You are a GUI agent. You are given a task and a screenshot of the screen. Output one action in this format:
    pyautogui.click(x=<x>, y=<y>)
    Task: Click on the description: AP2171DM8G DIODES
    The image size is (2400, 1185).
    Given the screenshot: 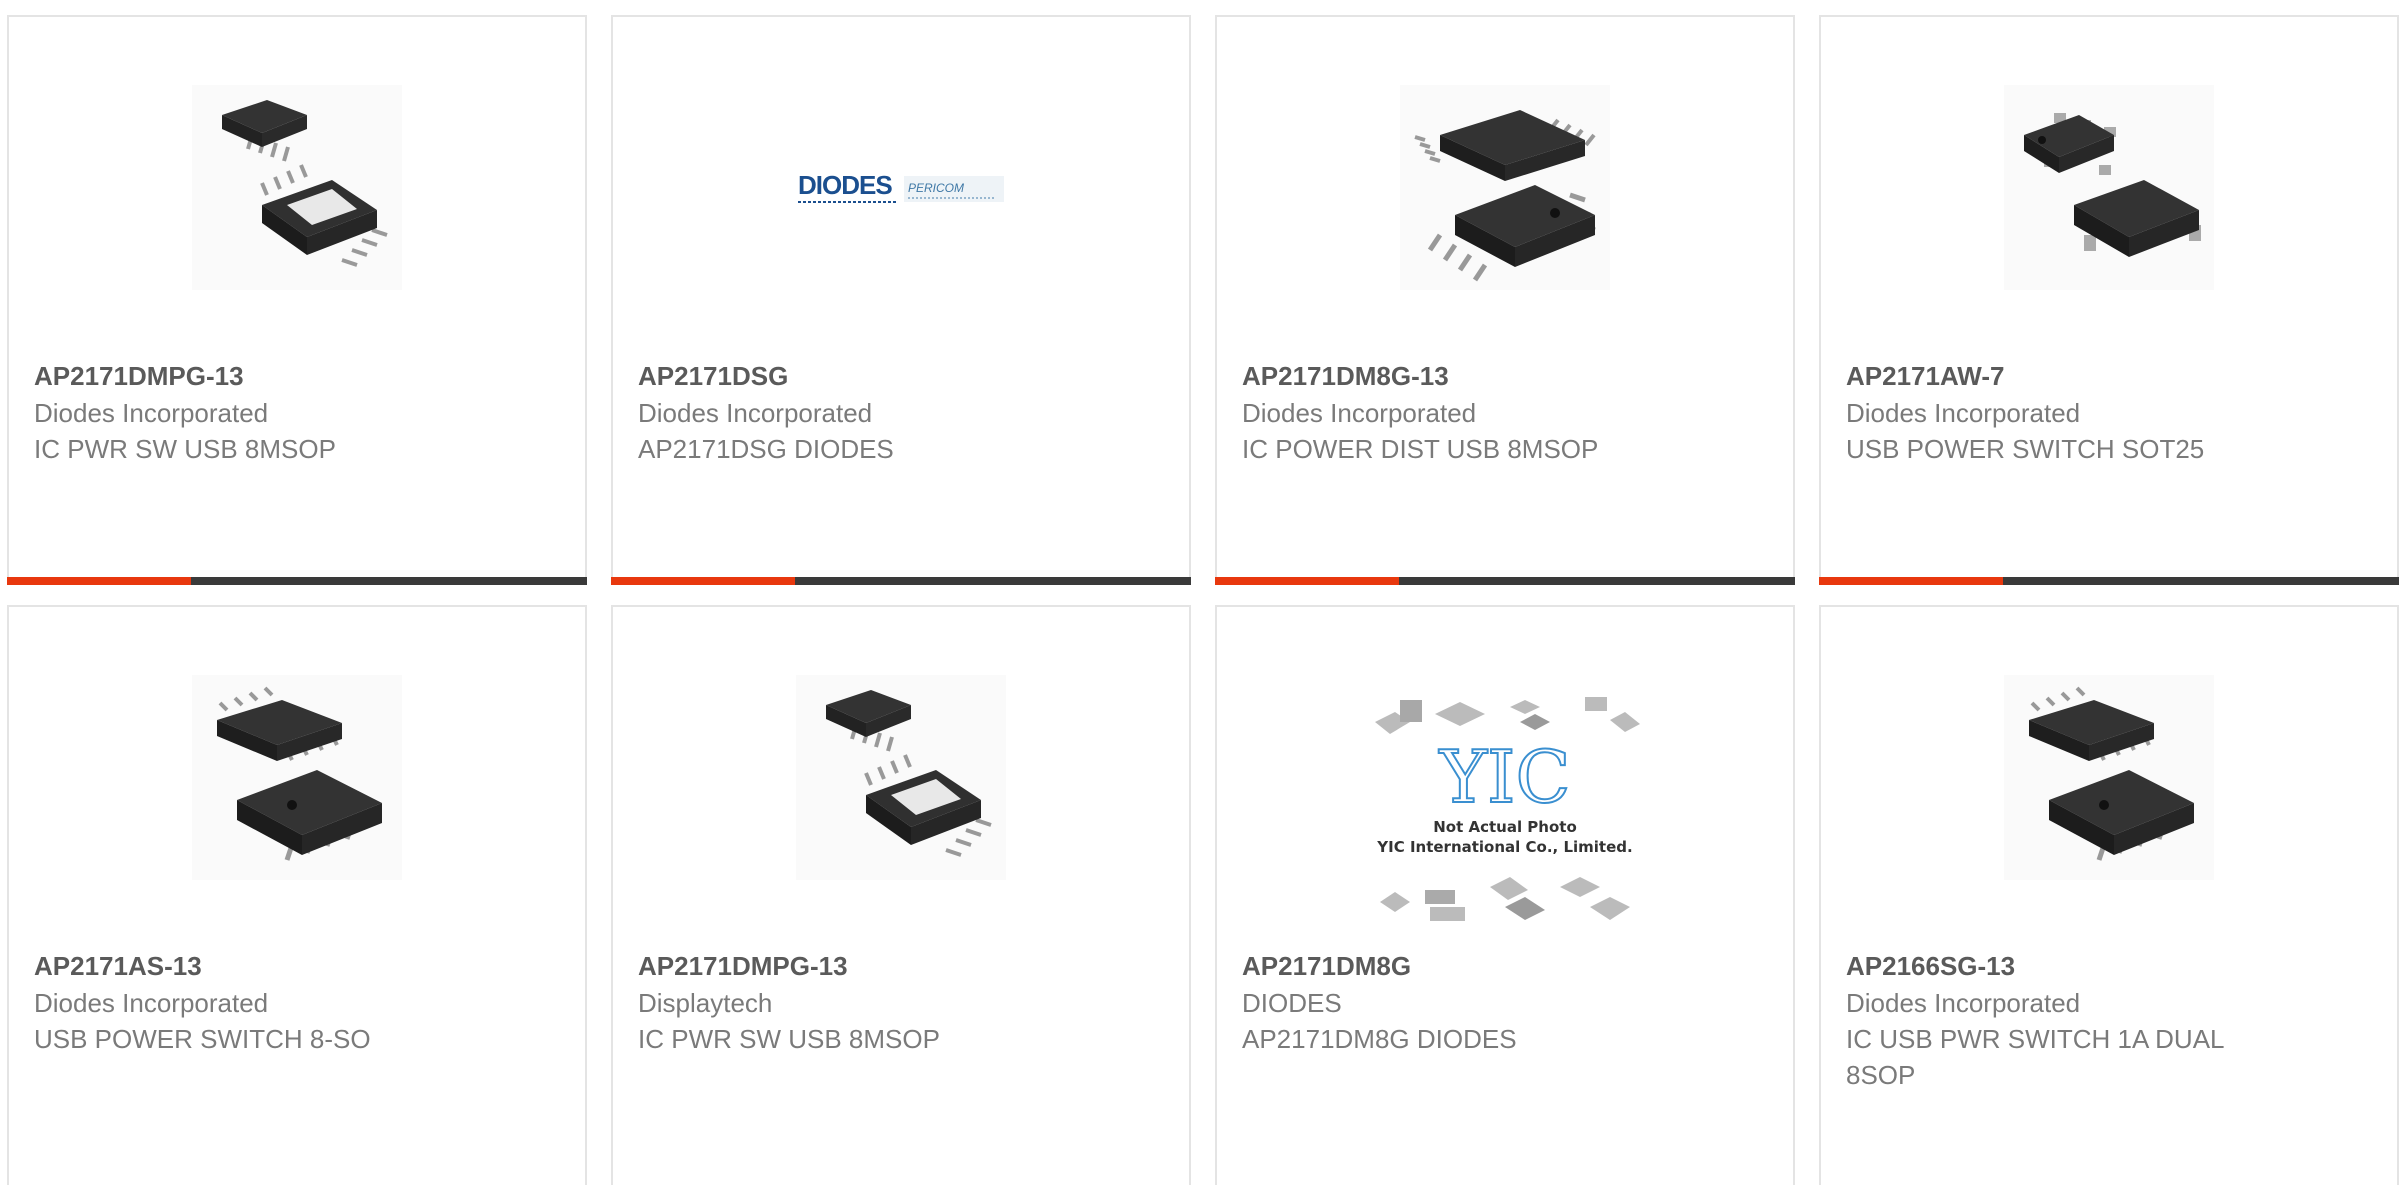 What is the action you would take?
    pyautogui.click(x=1379, y=1039)
    